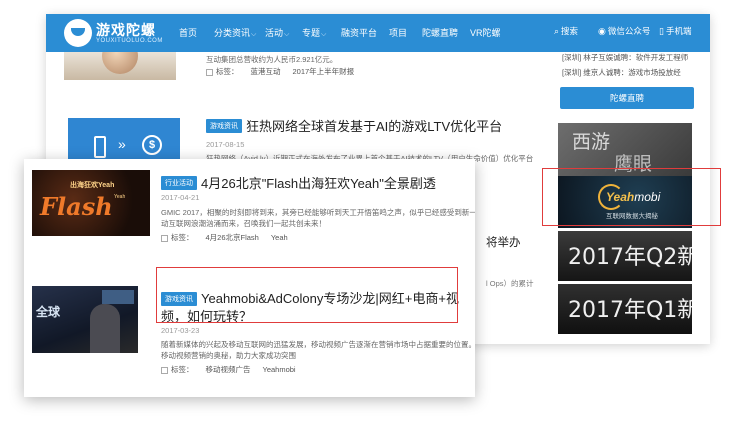 The image size is (734, 433). What do you see at coordinates (225, 144) in the screenshot?
I see `article-date: 2017-08-15` at bounding box center [225, 144].